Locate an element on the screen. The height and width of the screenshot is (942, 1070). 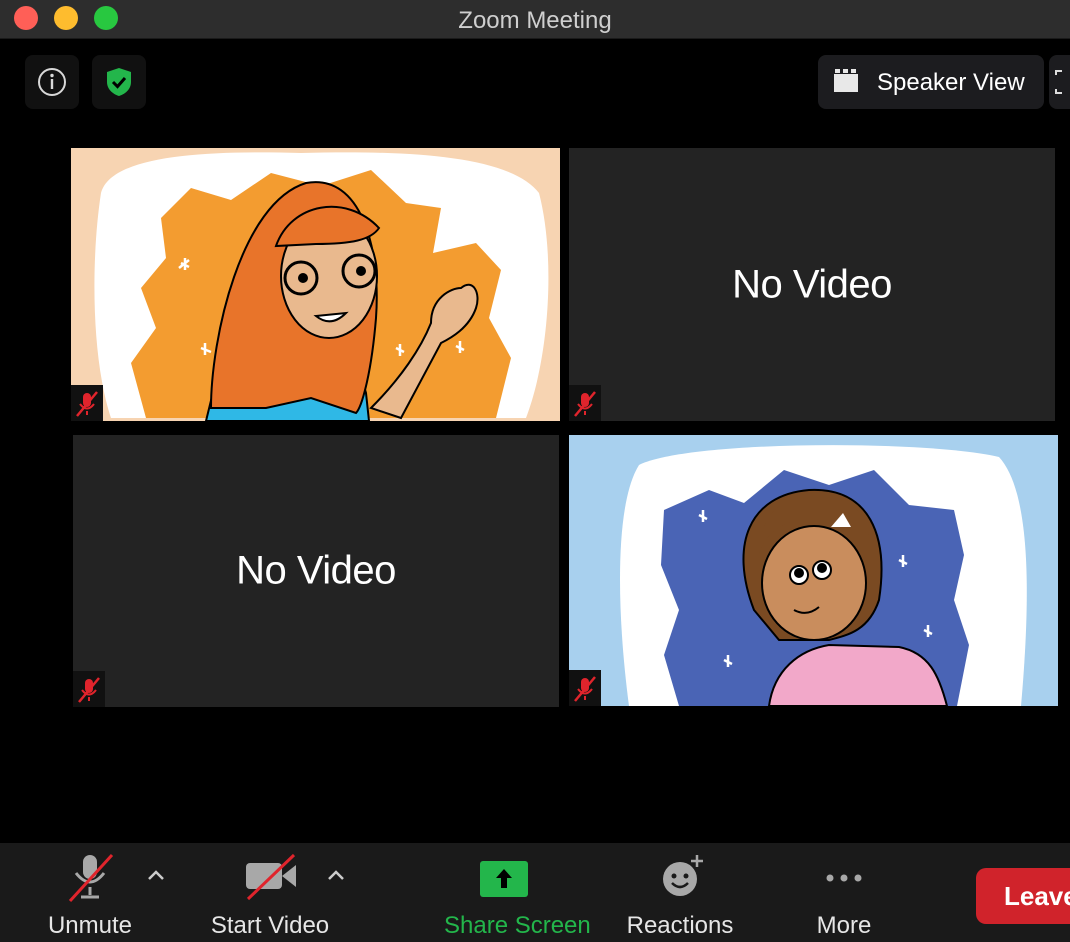
speaker-view-button: Speaker View is located at coordinates (931, 82).